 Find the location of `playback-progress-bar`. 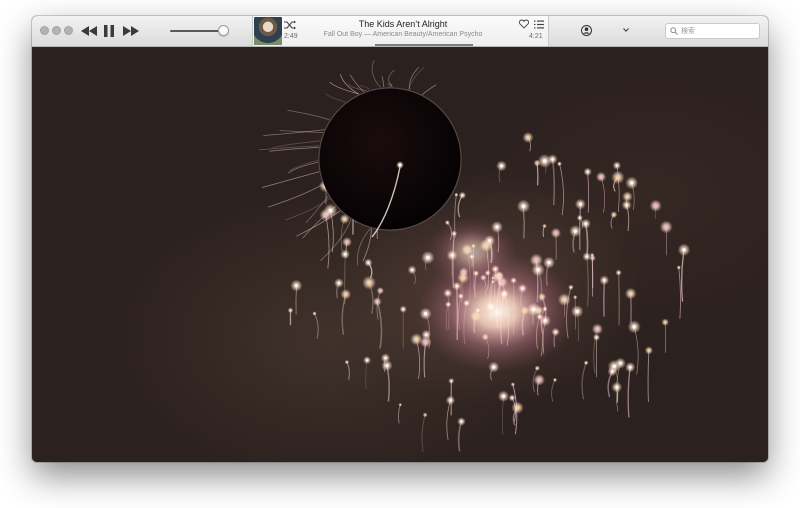

playback-progress-bar is located at coordinates (424, 45).